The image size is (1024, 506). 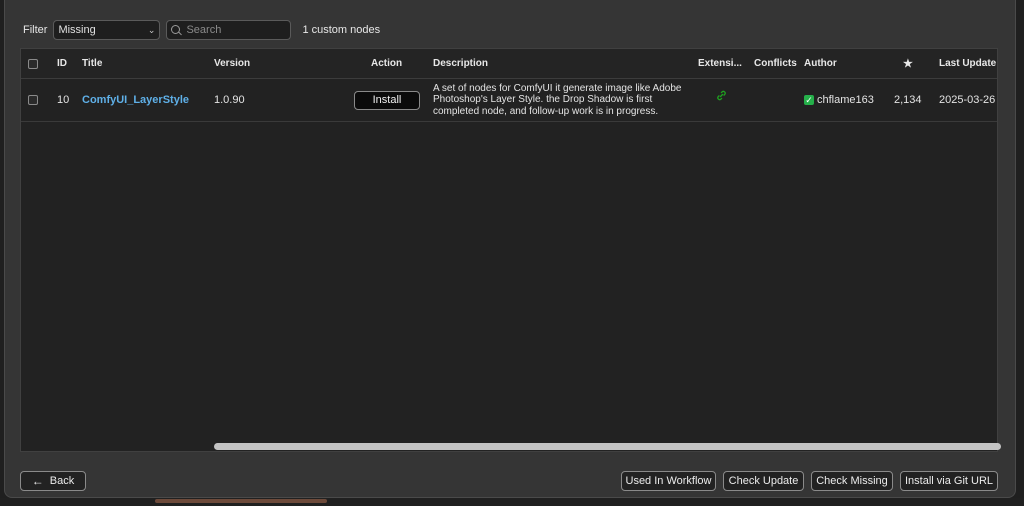 What do you see at coordinates (820, 63) in the screenshot?
I see `header-author: Author` at bounding box center [820, 63].